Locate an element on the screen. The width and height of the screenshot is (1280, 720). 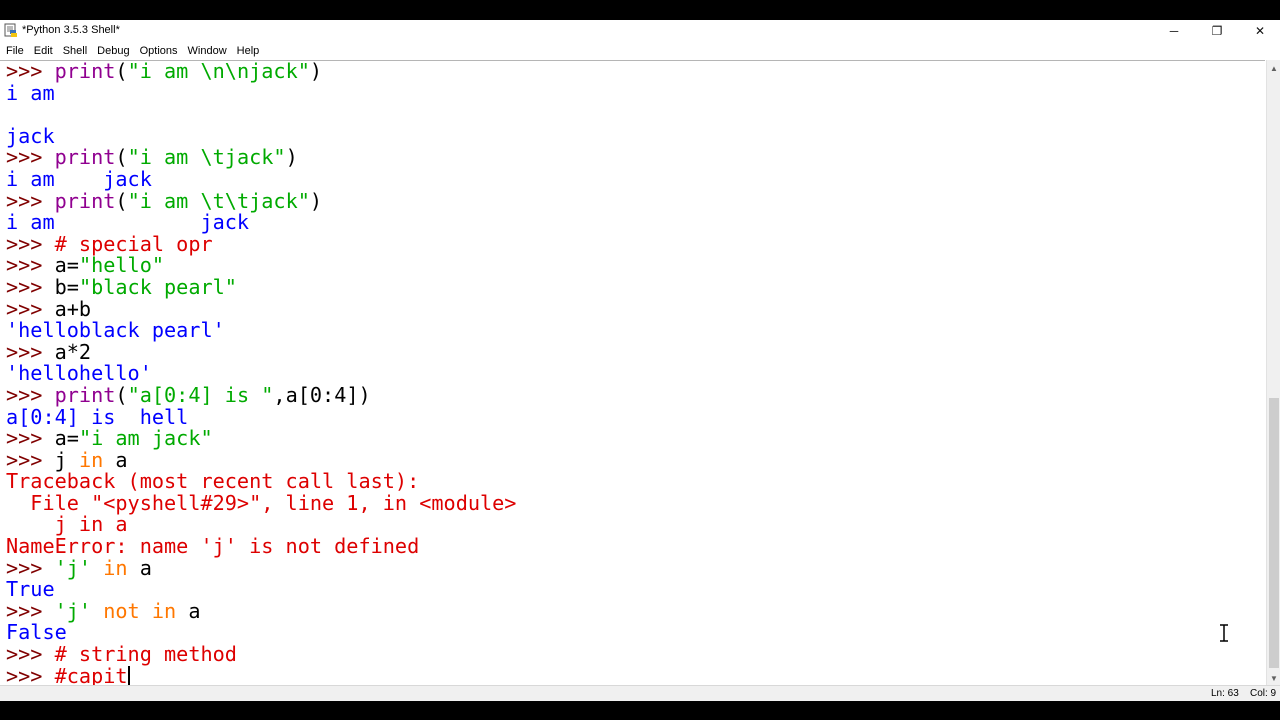
shell-line: >>> print("i am \tjack") is located at coordinates (261, 158).